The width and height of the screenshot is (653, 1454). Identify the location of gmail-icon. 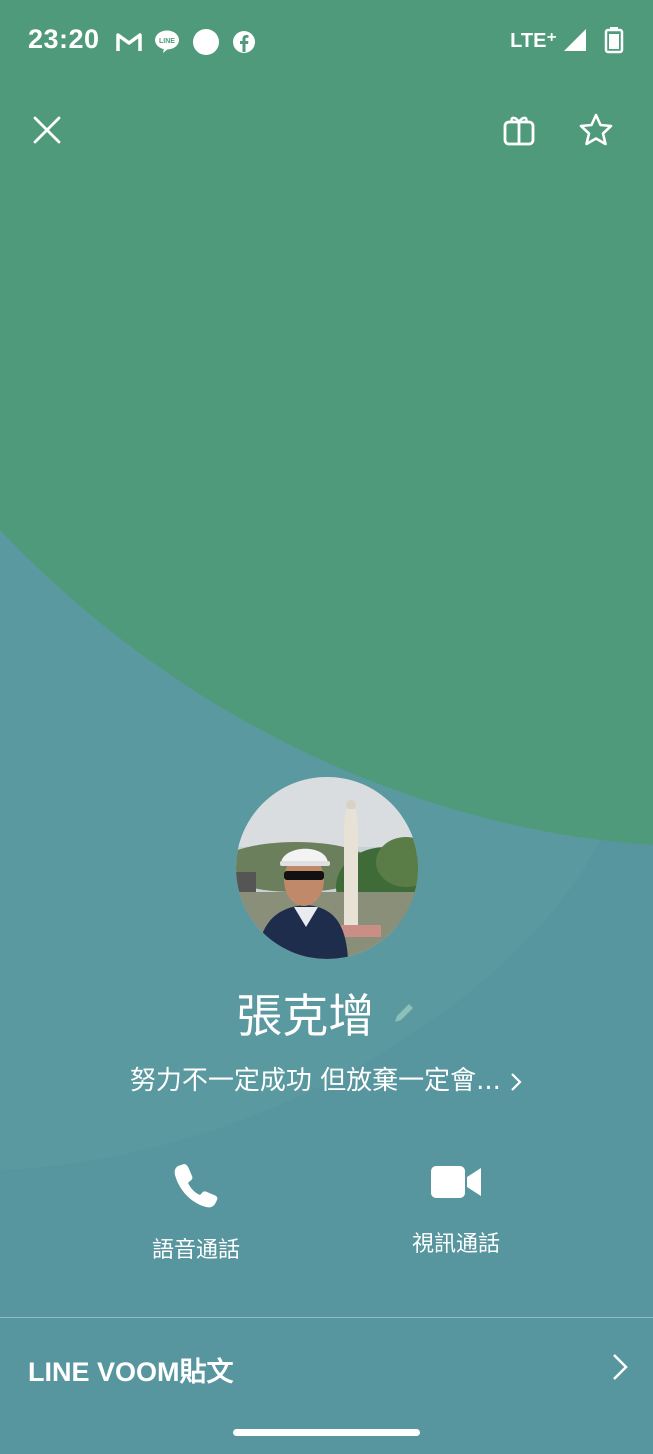
(129, 42).